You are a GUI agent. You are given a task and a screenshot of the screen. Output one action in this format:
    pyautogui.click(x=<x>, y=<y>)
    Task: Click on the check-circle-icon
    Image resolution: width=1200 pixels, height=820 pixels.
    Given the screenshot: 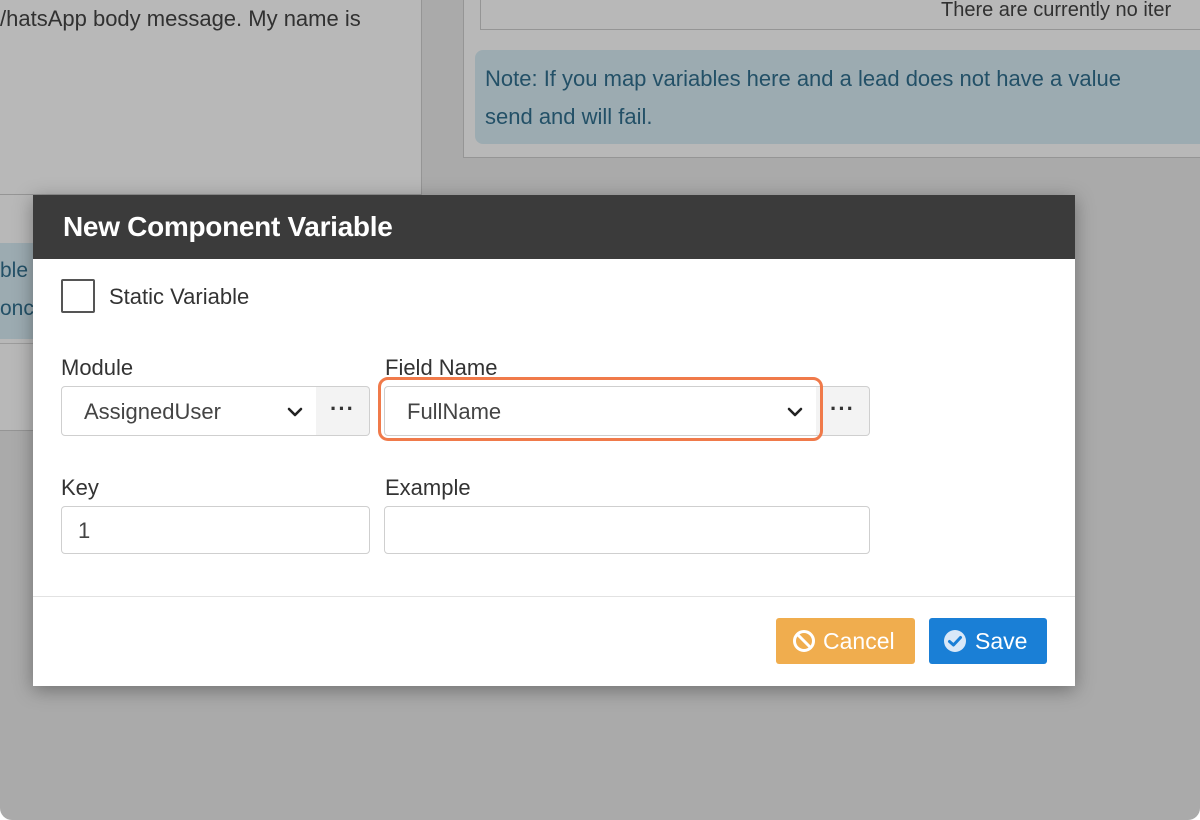 What is the action you would take?
    pyautogui.click(x=955, y=641)
    